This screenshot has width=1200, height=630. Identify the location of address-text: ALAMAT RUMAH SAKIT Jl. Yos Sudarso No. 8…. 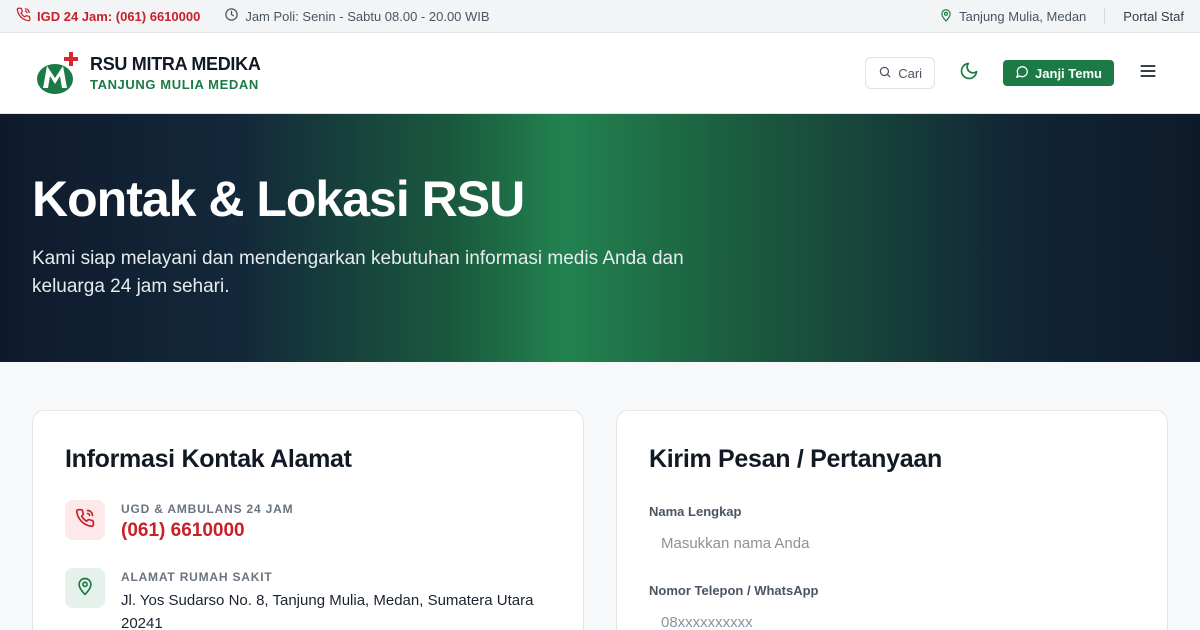
(336, 599).